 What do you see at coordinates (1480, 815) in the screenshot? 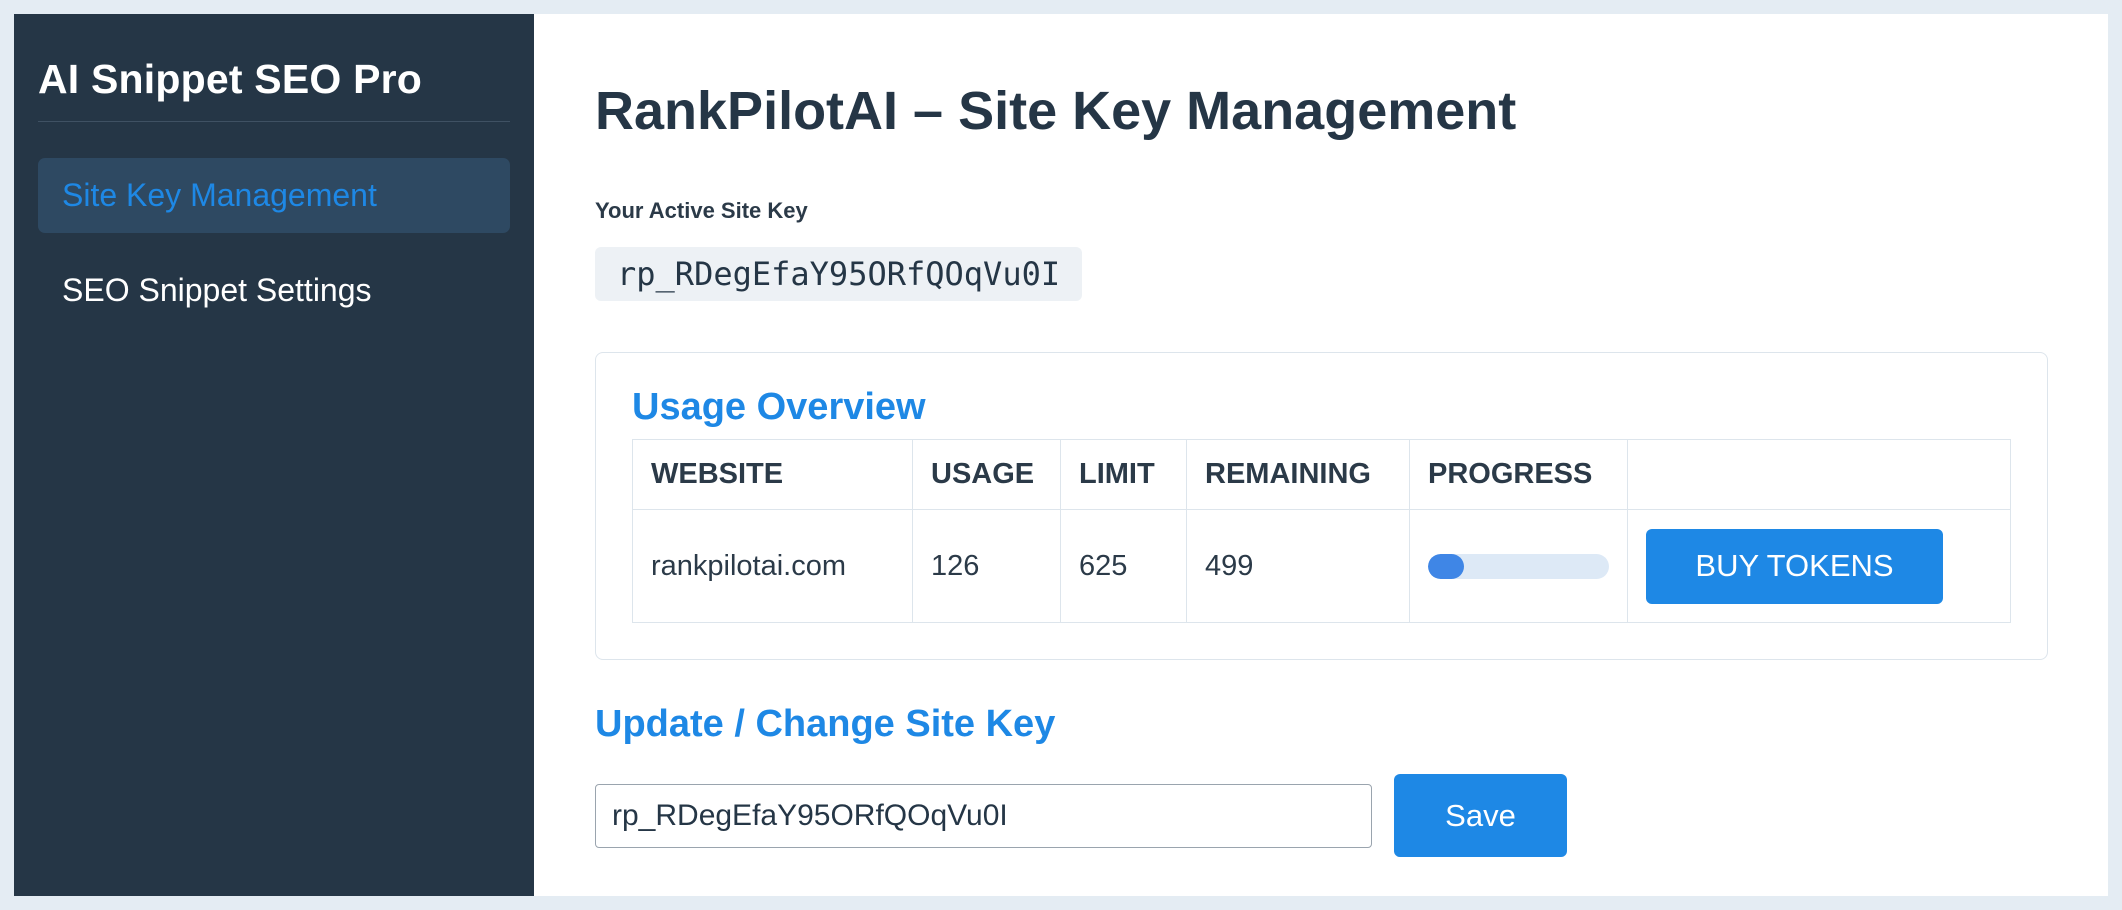
I see `save-button: Save` at bounding box center [1480, 815].